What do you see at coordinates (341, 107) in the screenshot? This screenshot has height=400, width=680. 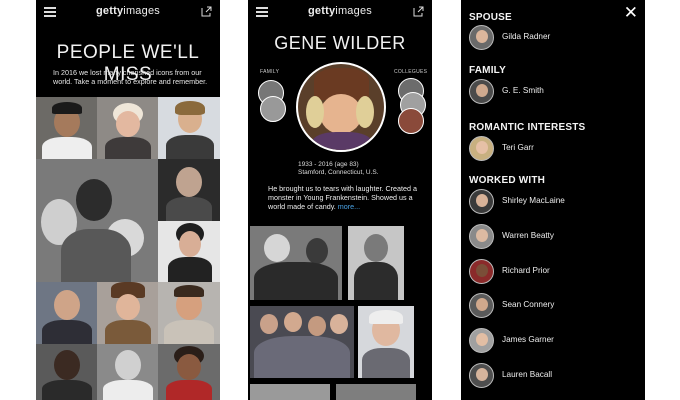 I see `profile-photo` at bounding box center [341, 107].